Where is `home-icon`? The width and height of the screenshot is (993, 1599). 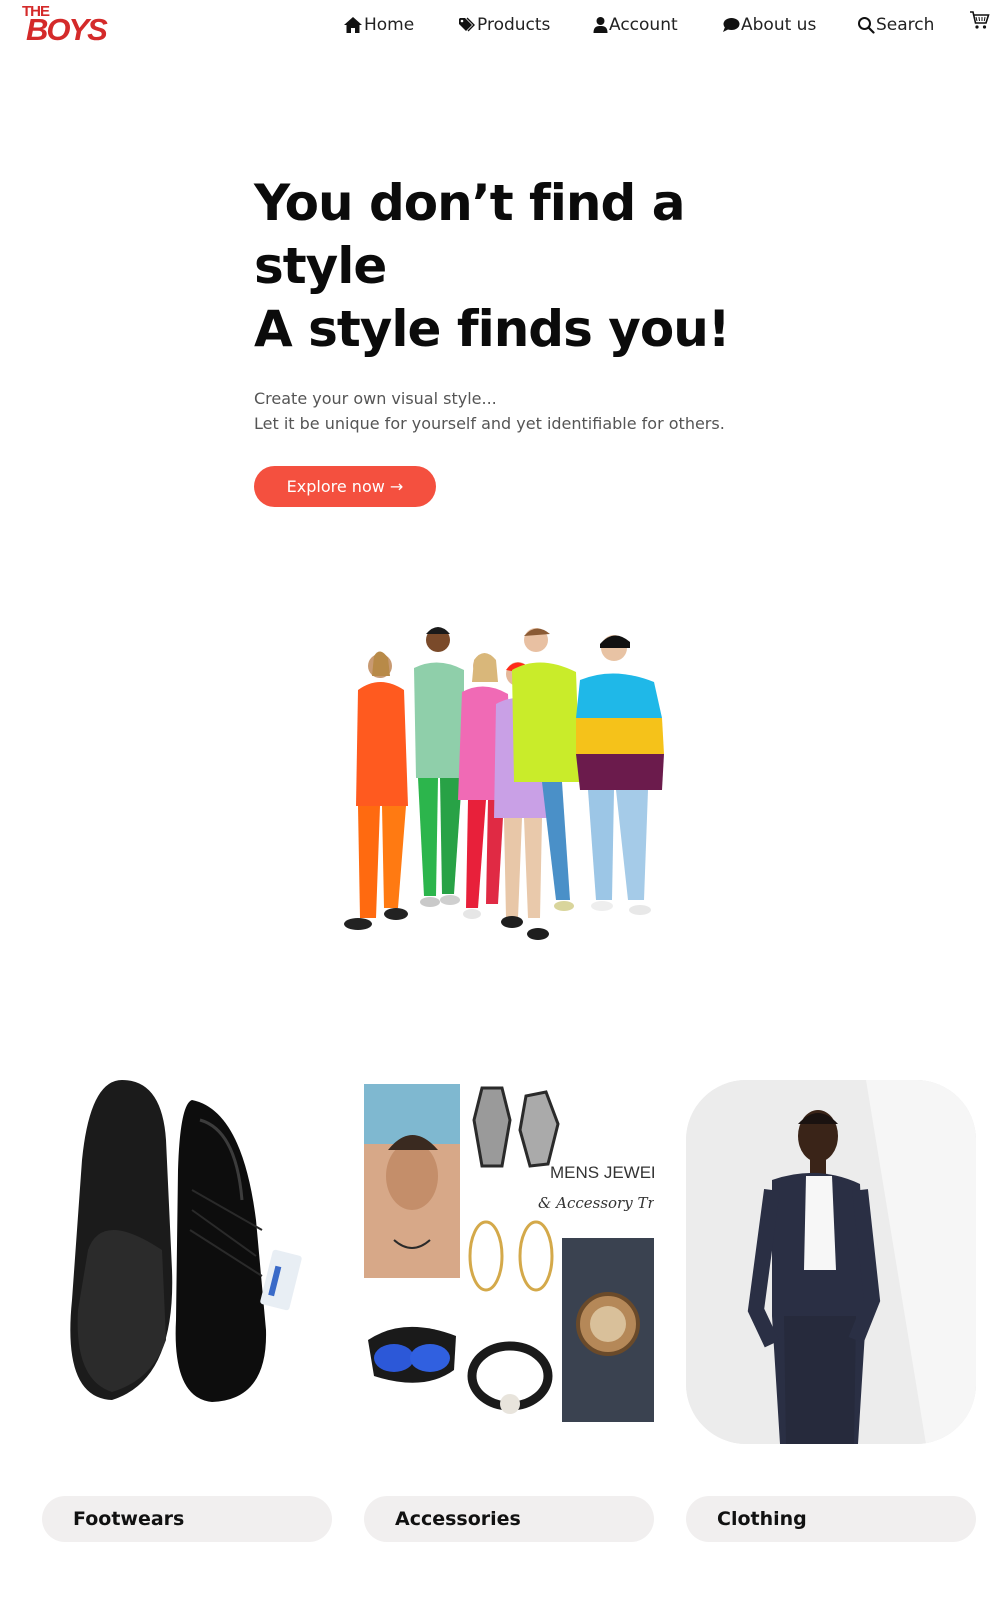
home-icon is located at coordinates (353, 25).